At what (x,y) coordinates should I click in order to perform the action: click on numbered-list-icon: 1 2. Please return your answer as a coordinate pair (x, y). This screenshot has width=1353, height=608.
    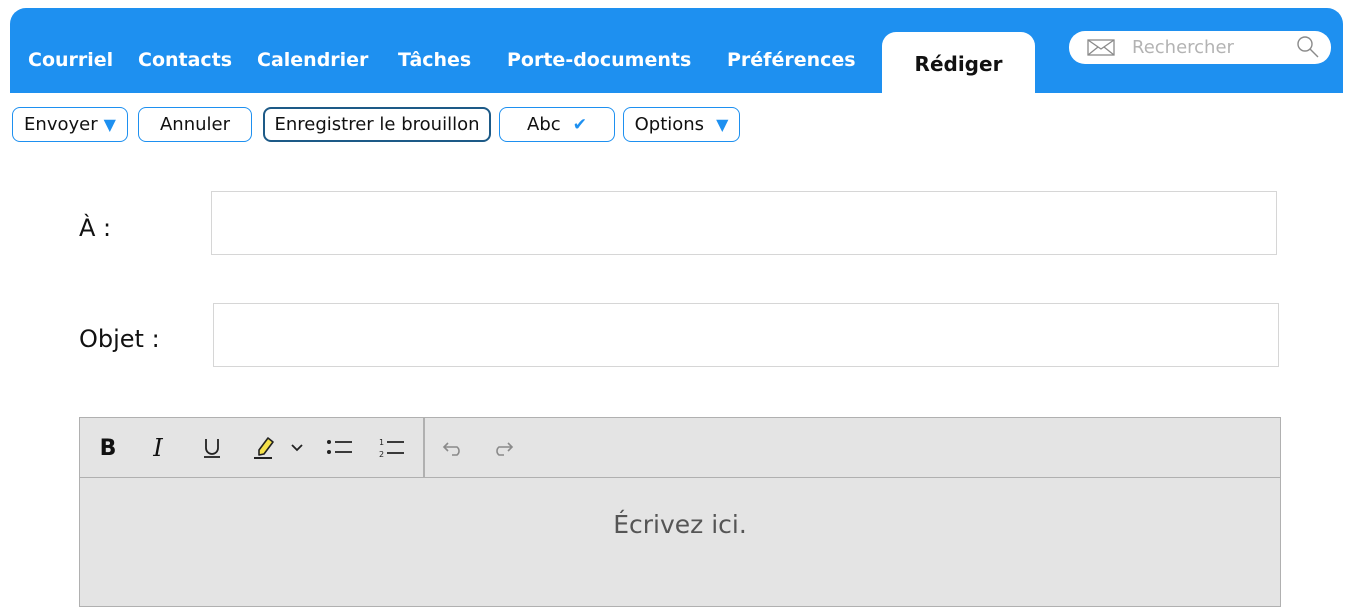
    Looking at the image, I should click on (392, 448).